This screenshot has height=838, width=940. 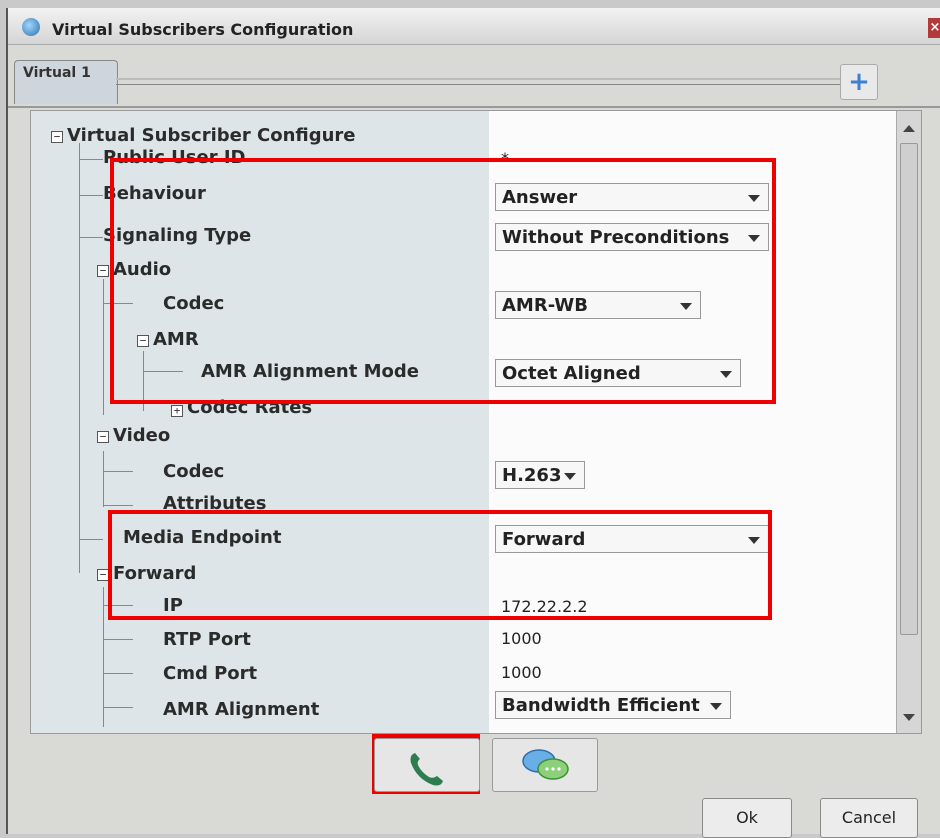 What do you see at coordinates (173, 605) in the screenshot?
I see `ip-label: IP` at bounding box center [173, 605].